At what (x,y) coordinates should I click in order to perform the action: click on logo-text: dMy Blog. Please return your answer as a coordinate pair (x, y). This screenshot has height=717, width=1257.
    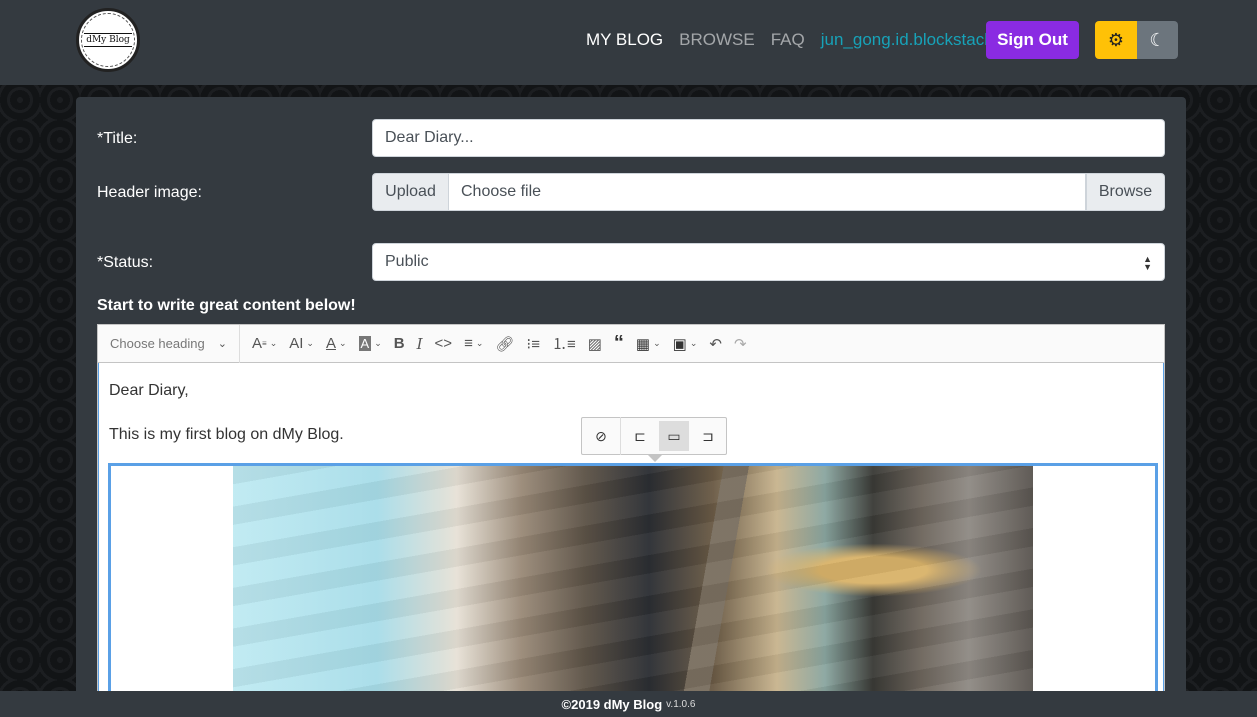
    Looking at the image, I should click on (108, 40).